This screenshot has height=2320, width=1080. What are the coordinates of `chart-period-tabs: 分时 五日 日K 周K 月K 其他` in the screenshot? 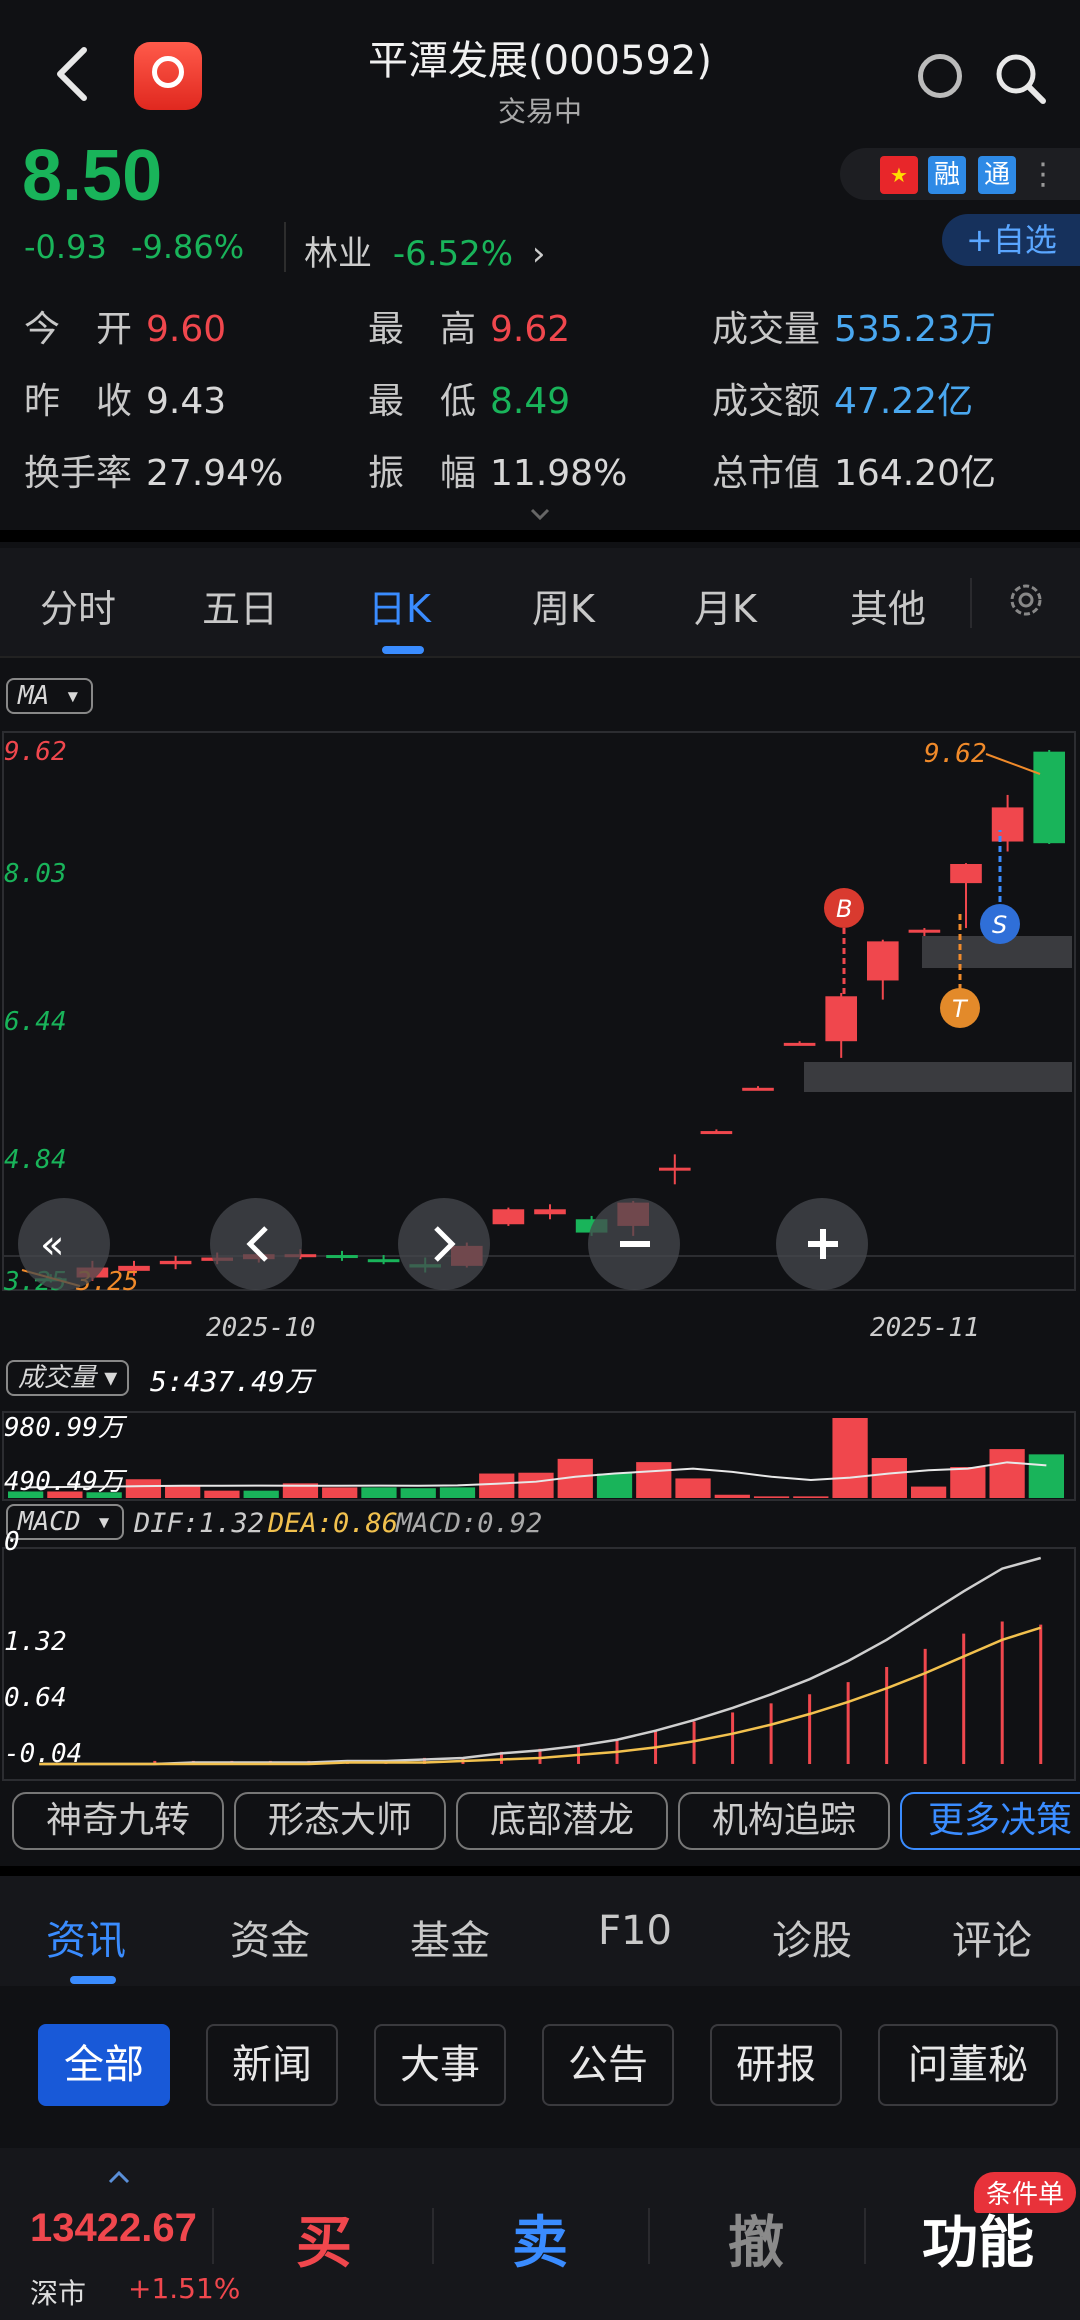 It's located at (540, 603).